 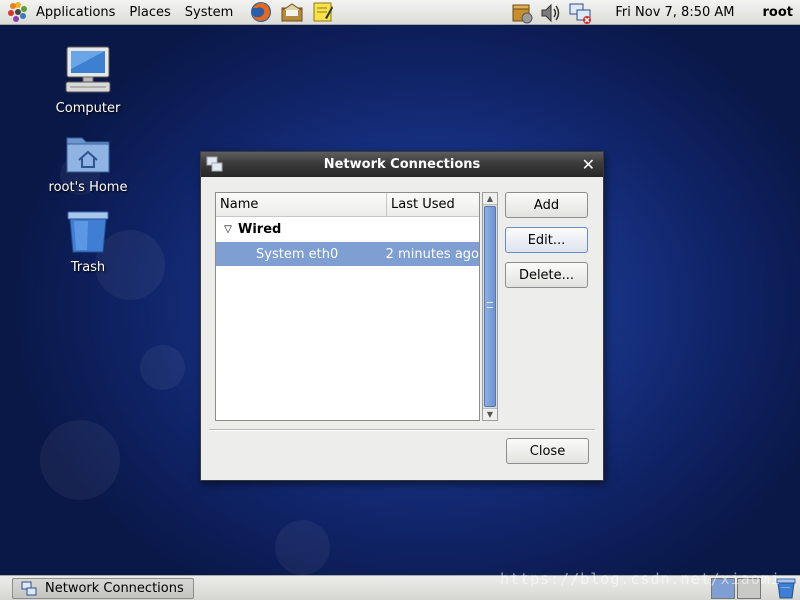 I want to click on scroll-down-arrow-icon: ▼, so click(x=490, y=414).